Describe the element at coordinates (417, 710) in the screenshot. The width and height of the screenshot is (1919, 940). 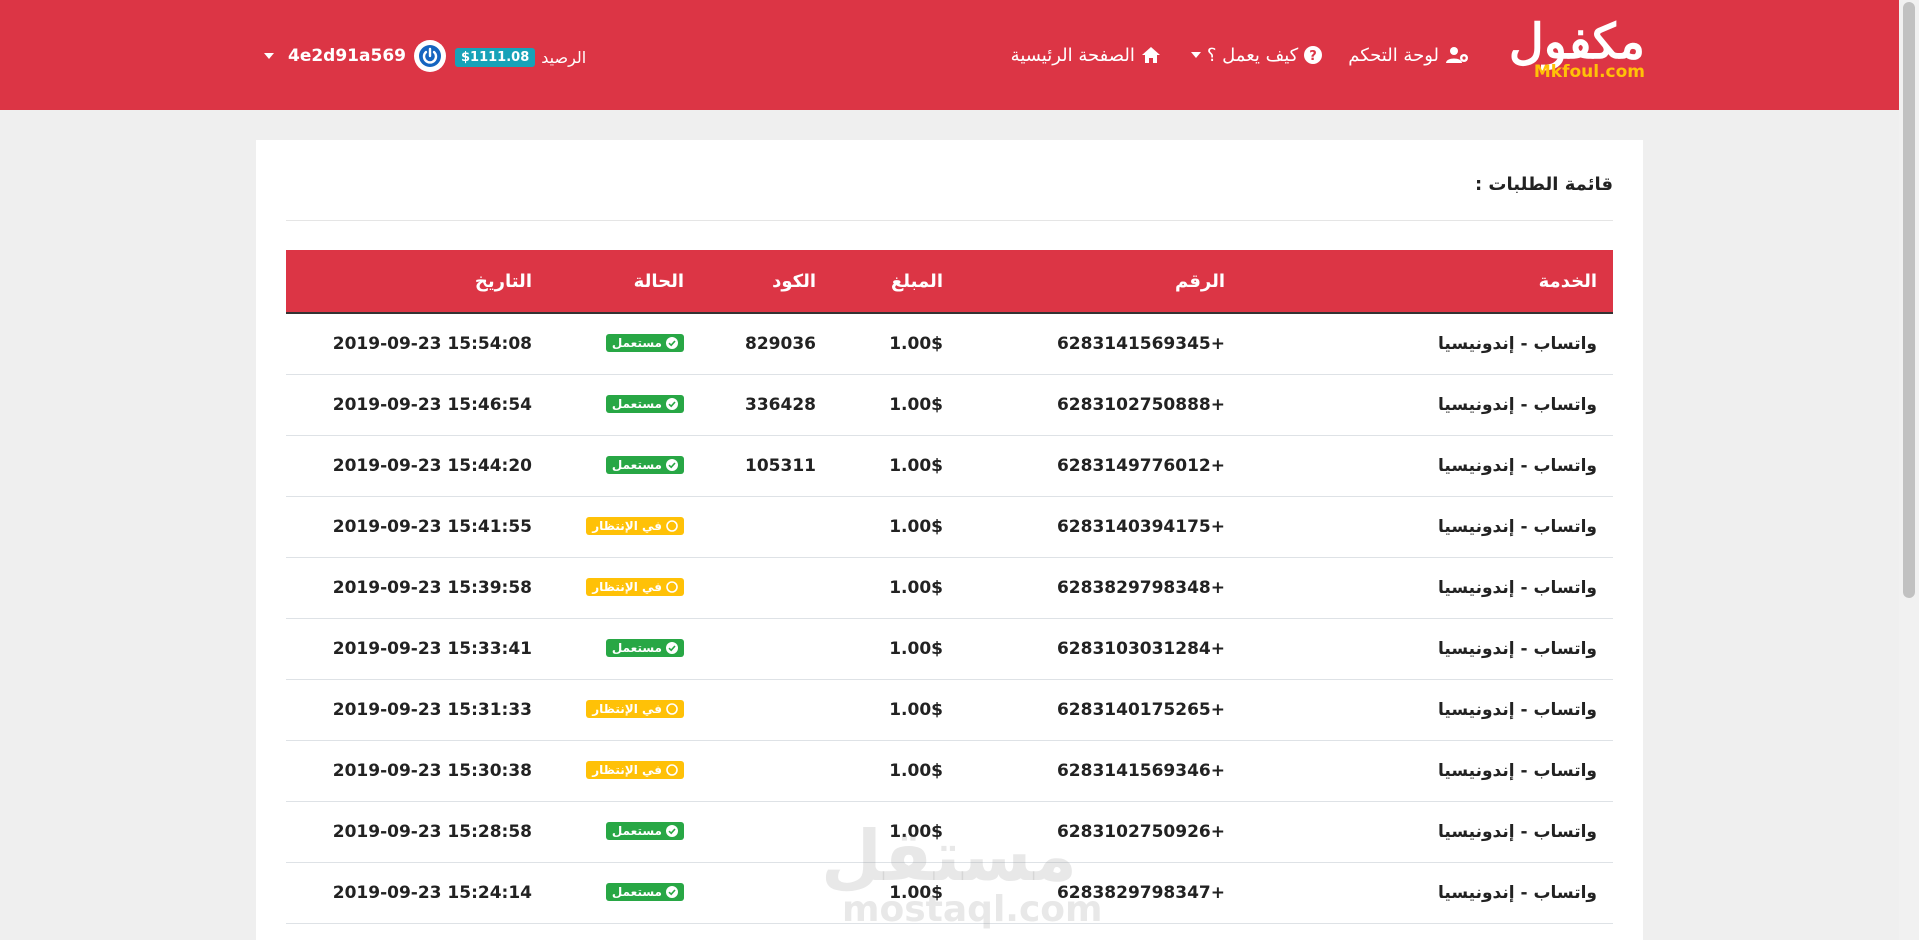
I see `cell-date: 2019-09-23 15:31:33` at that location.